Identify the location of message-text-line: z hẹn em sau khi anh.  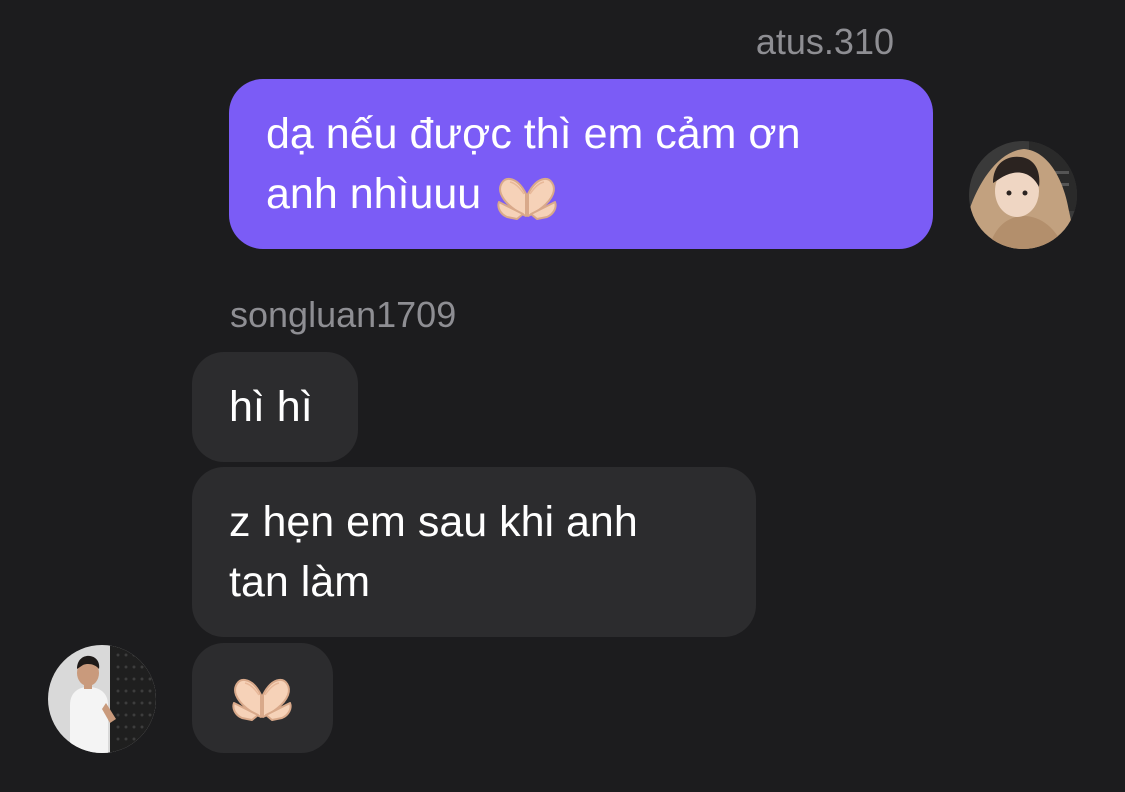
(433, 522).